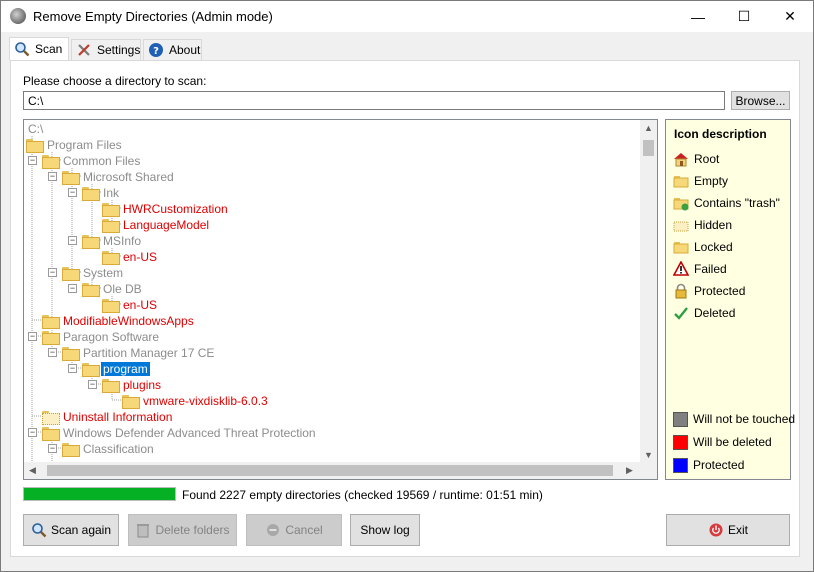  What do you see at coordinates (744, 16) in the screenshot?
I see `maximize-button: ☐` at bounding box center [744, 16].